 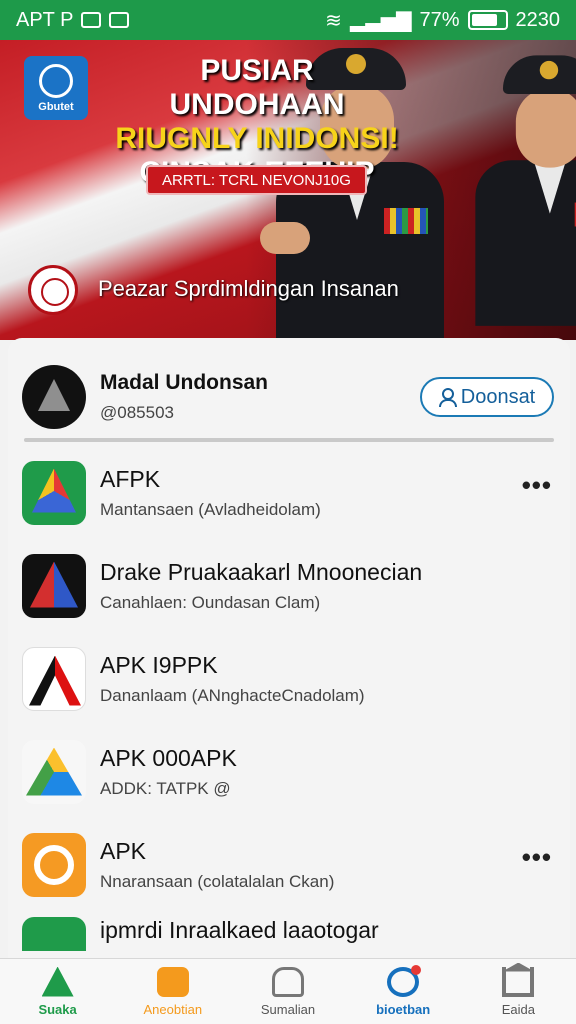 I want to click on follow-button: Doonsat, so click(x=487, y=397).